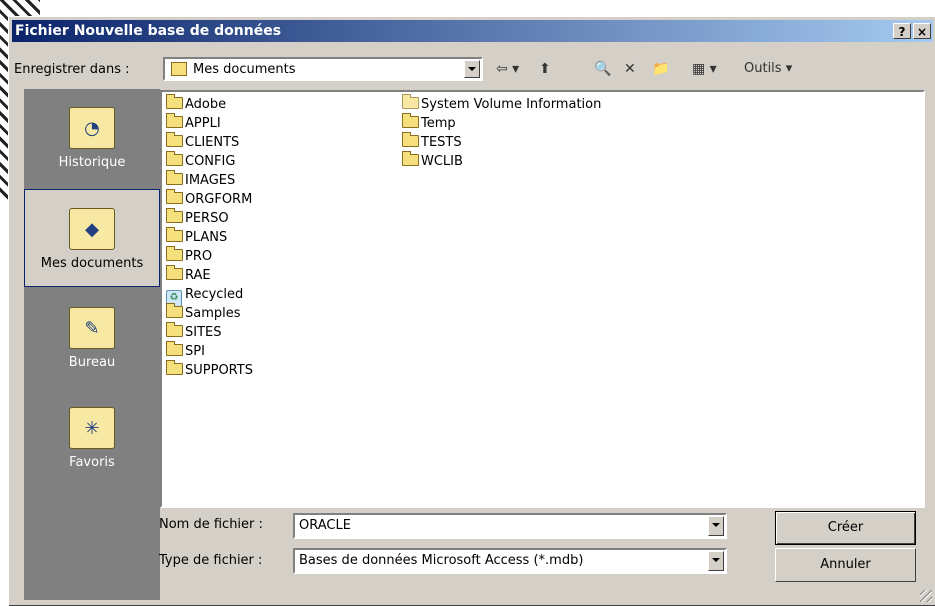 The image size is (935, 606). Describe the element at coordinates (92, 229) in the screenshot. I see `my-documents-icon: ◆` at that location.